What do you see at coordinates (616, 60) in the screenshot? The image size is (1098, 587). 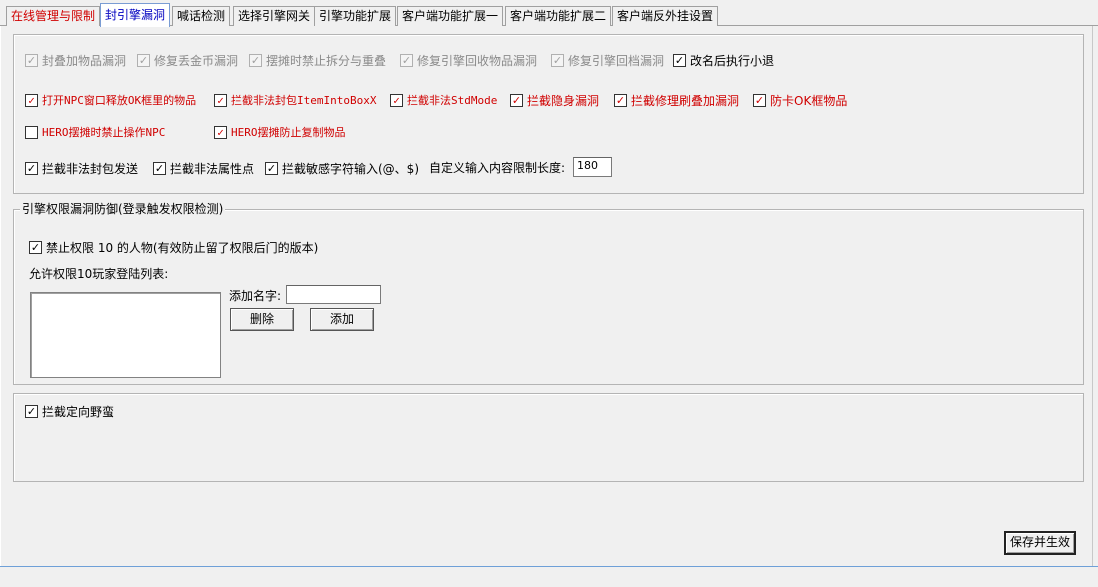 I see `option-label: 修复引擎回档漏洞` at bounding box center [616, 60].